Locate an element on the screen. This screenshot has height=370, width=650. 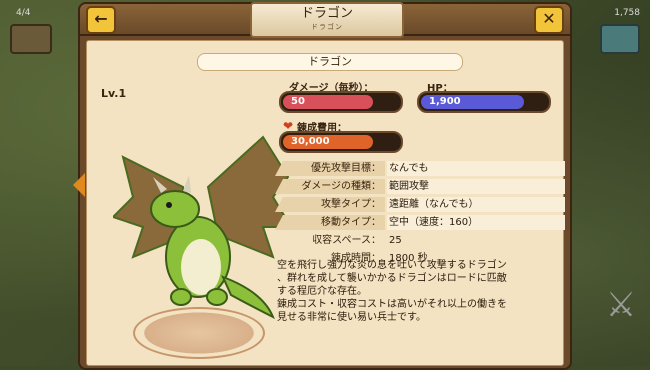
attribute-key: ダメージの種類： is located at coordinates (330, 186).